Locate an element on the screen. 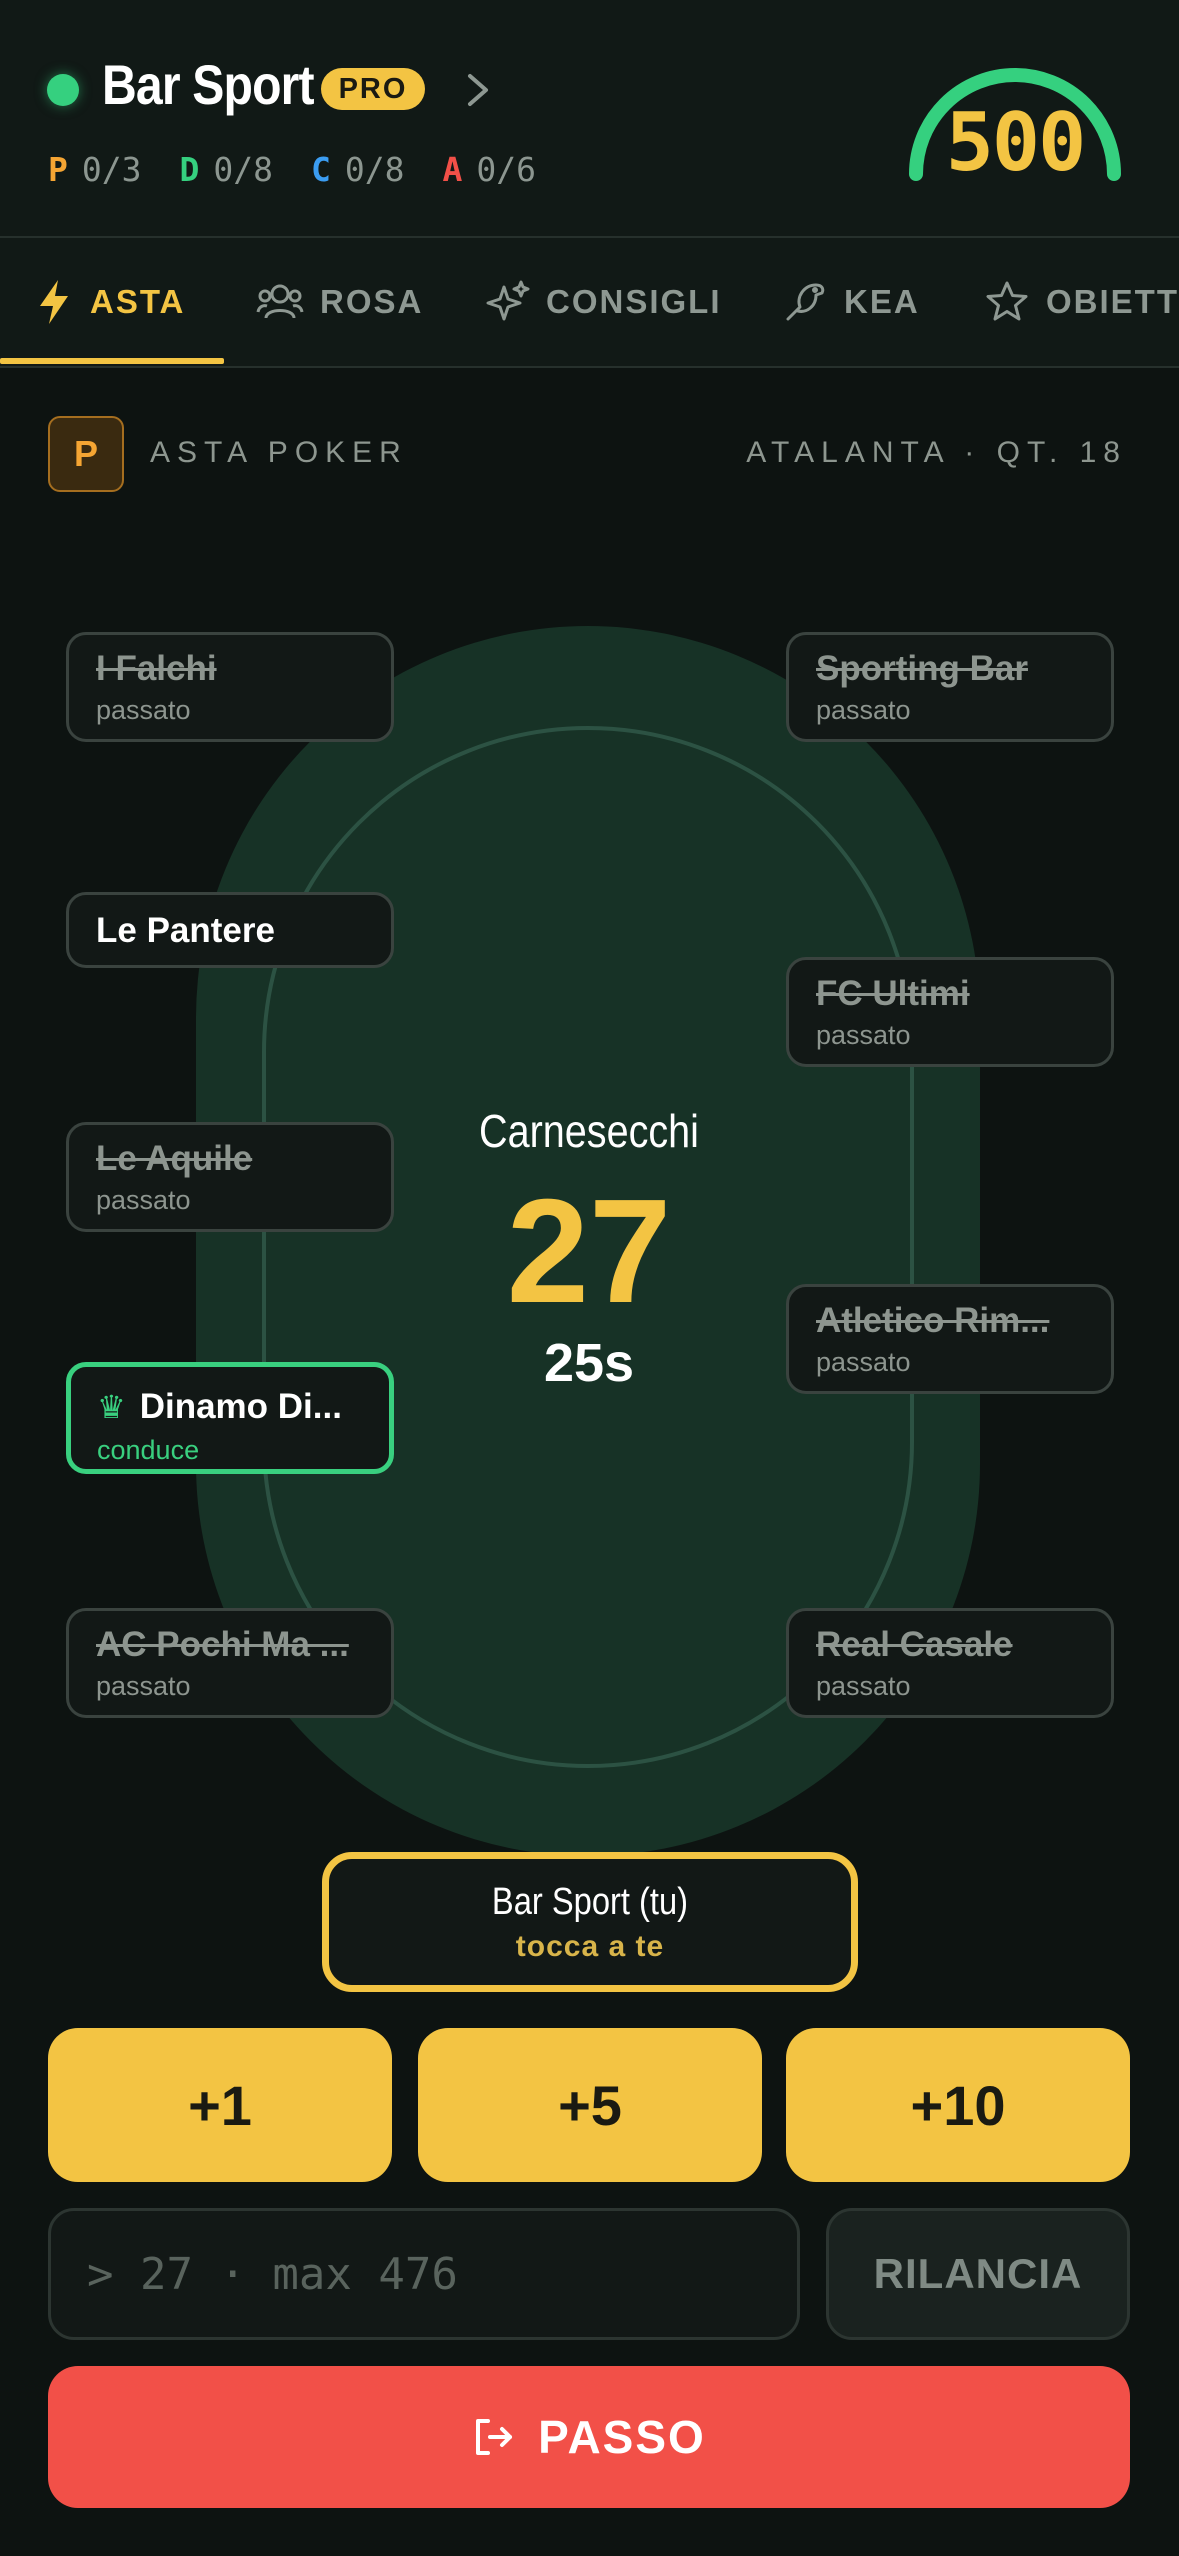 The width and height of the screenshot is (1179, 2556). role-counter-a: A 0/6 is located at coordinates (489, 169).